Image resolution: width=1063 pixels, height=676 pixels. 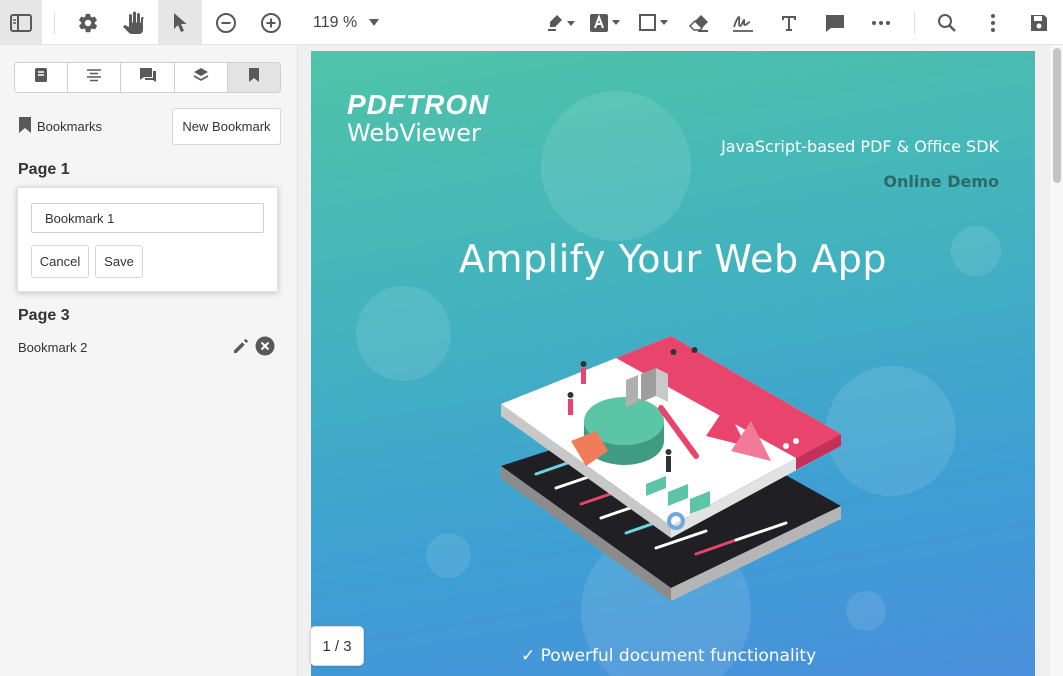 I want to click on thumbnails-icon, so click(x=41, y=77).